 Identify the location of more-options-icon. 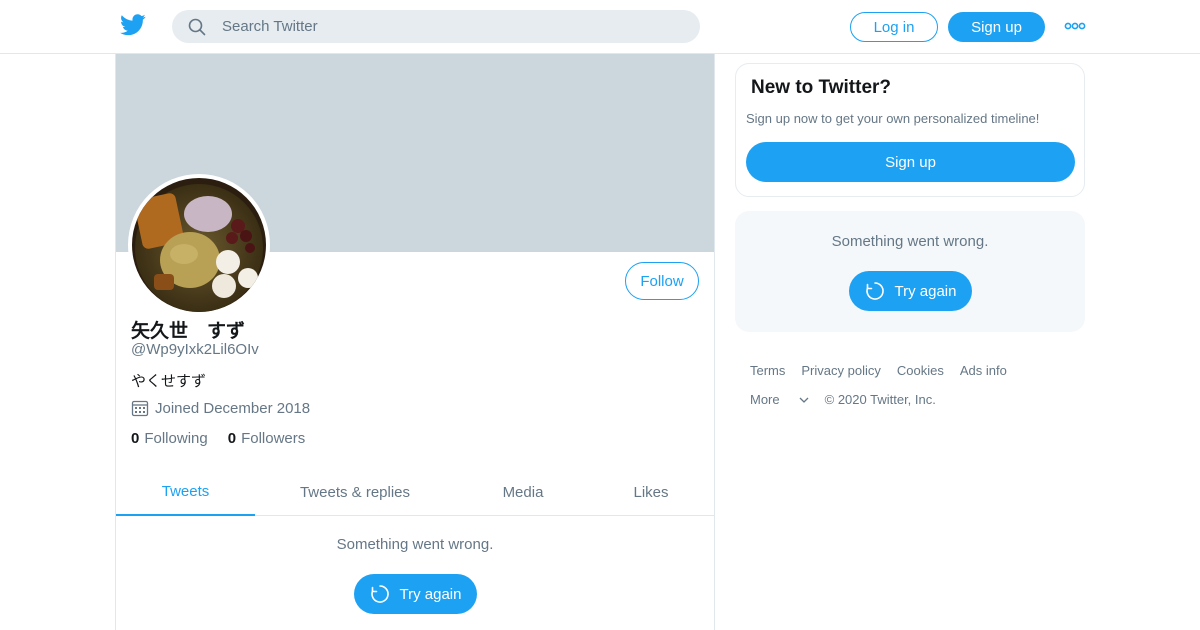
(1075, 26).